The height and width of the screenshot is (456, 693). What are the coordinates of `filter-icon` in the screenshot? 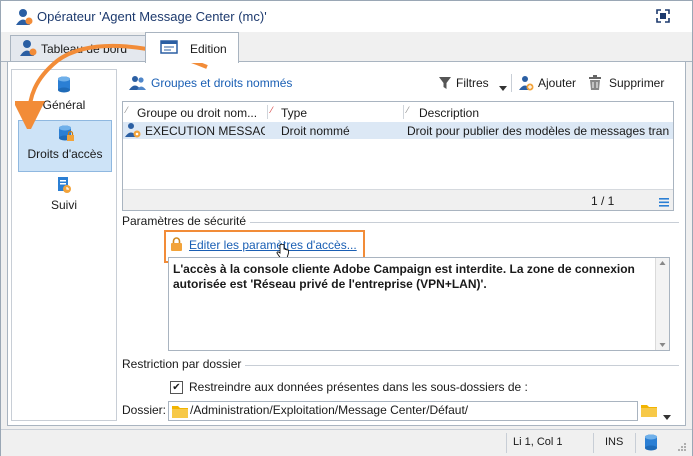 It's located at (445, 84).